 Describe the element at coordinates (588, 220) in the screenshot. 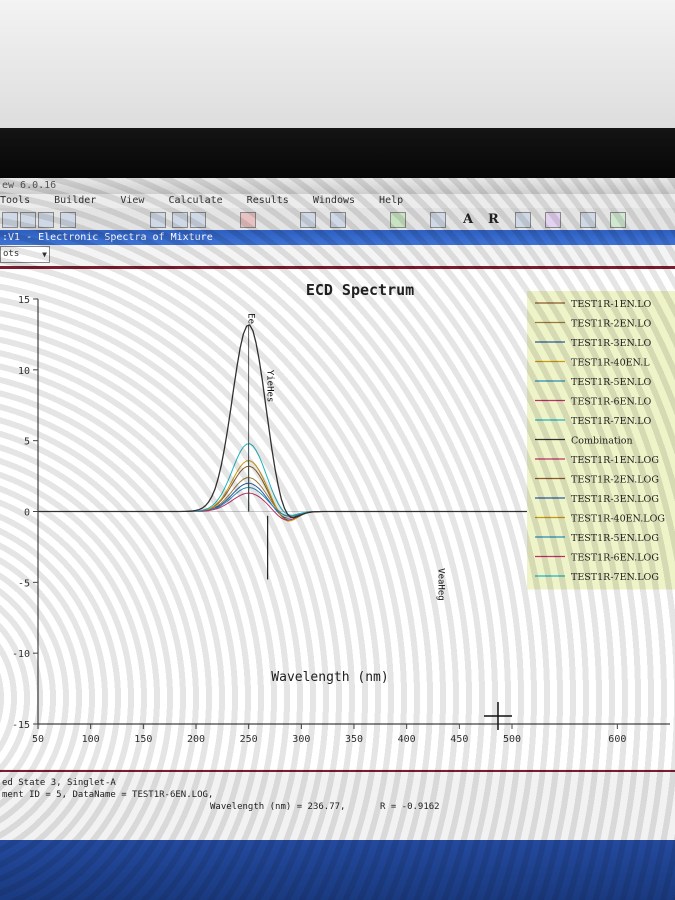

I see `select-icon` at that location.